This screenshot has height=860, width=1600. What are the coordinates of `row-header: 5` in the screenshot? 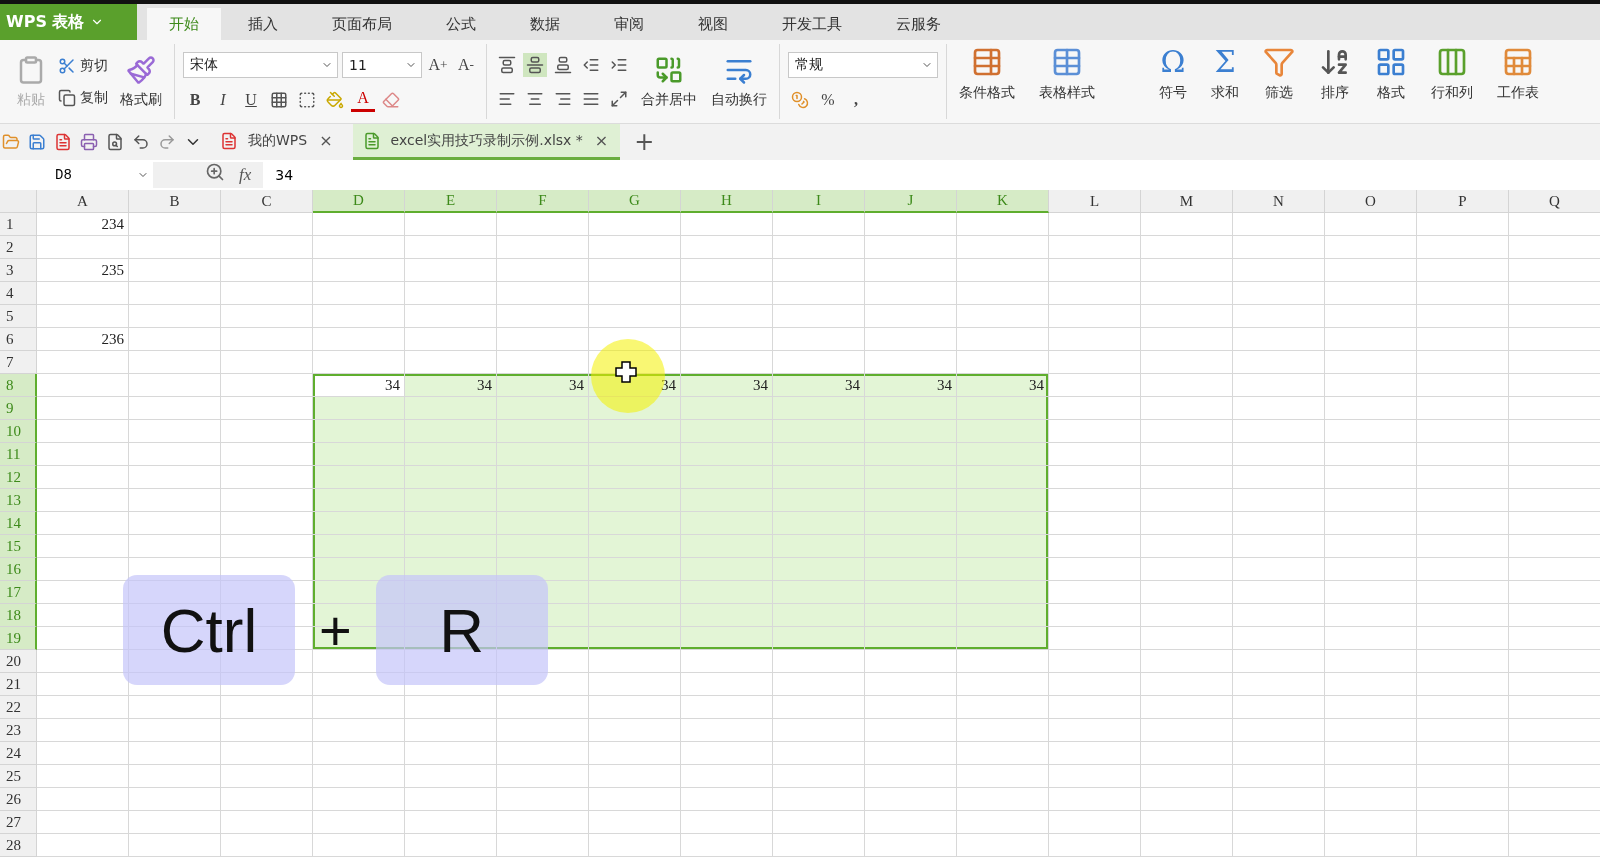 It's located at (18, 316).